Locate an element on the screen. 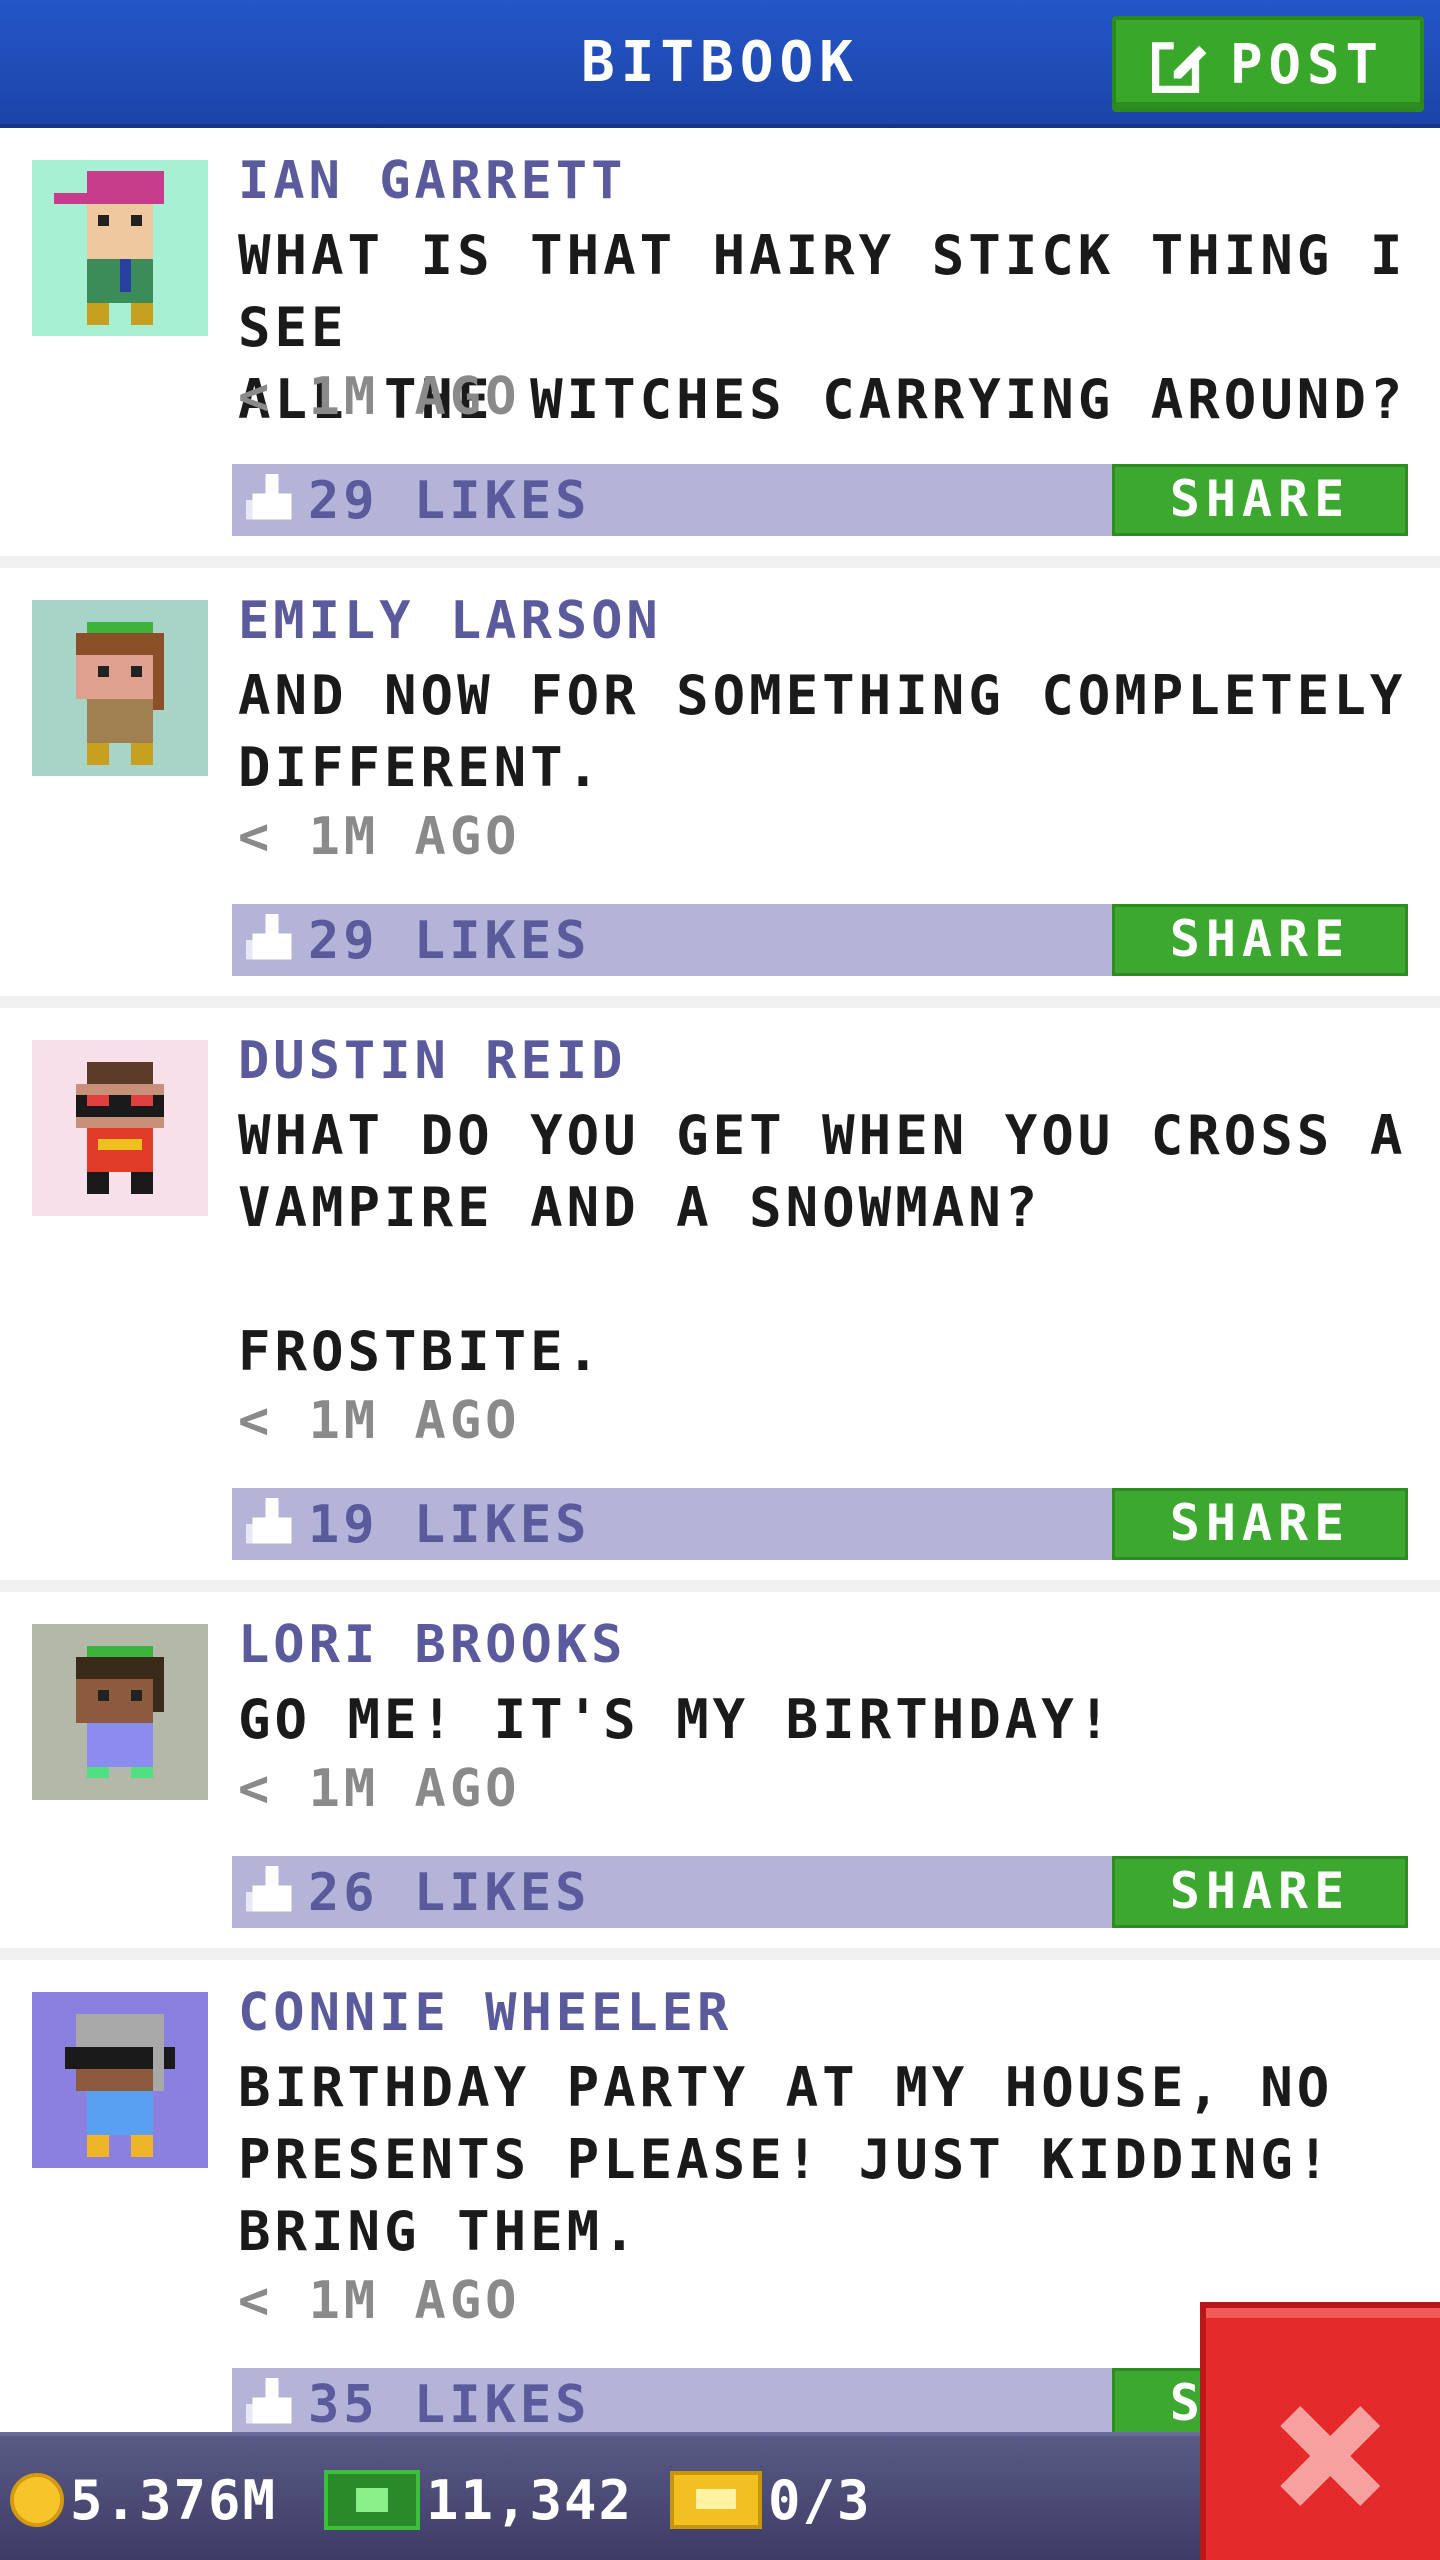 This screenshot has height=2560, width=1440. close-button is located at coordinates (1320, 2431).